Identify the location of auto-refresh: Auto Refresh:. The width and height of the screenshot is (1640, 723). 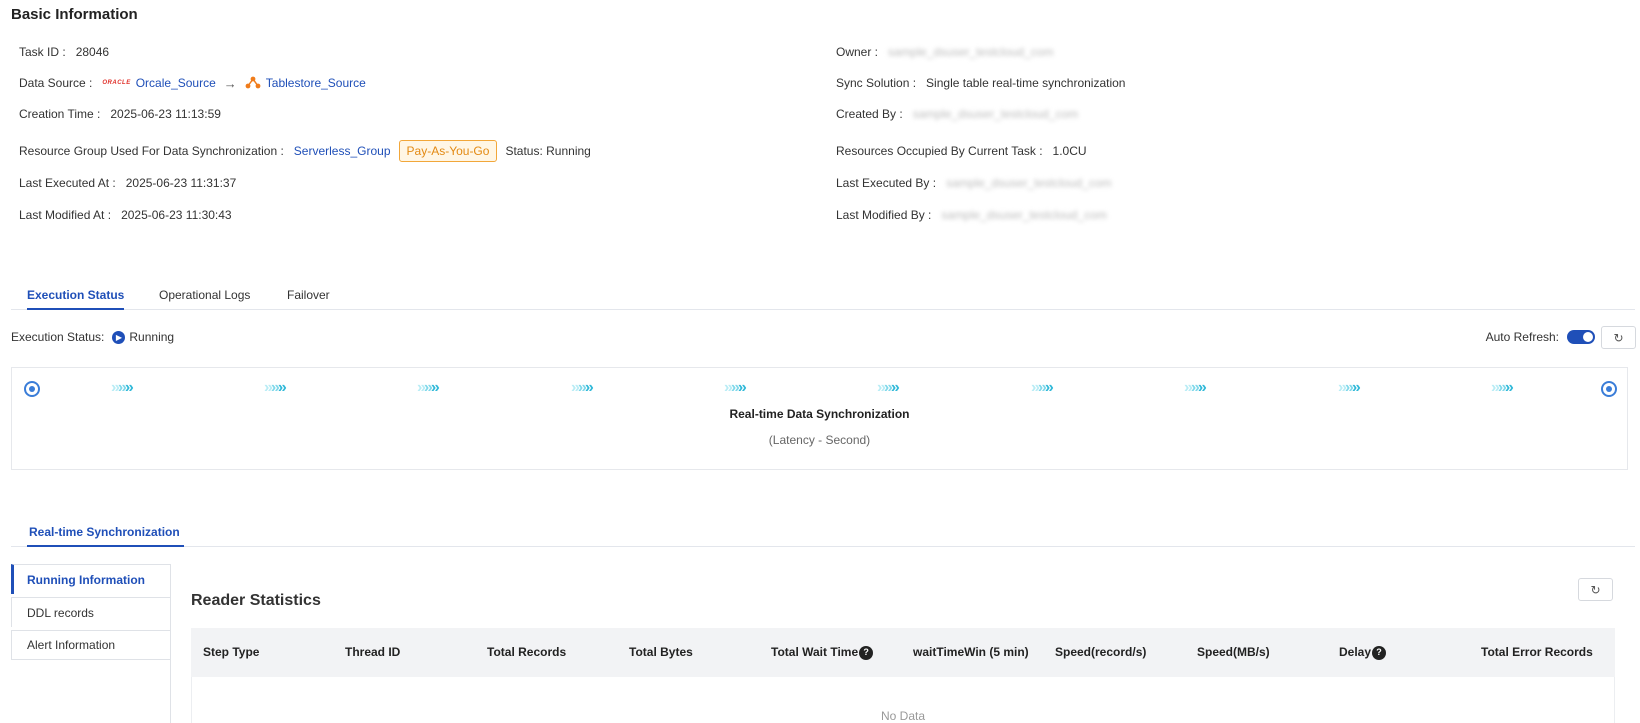
(1540, 337).